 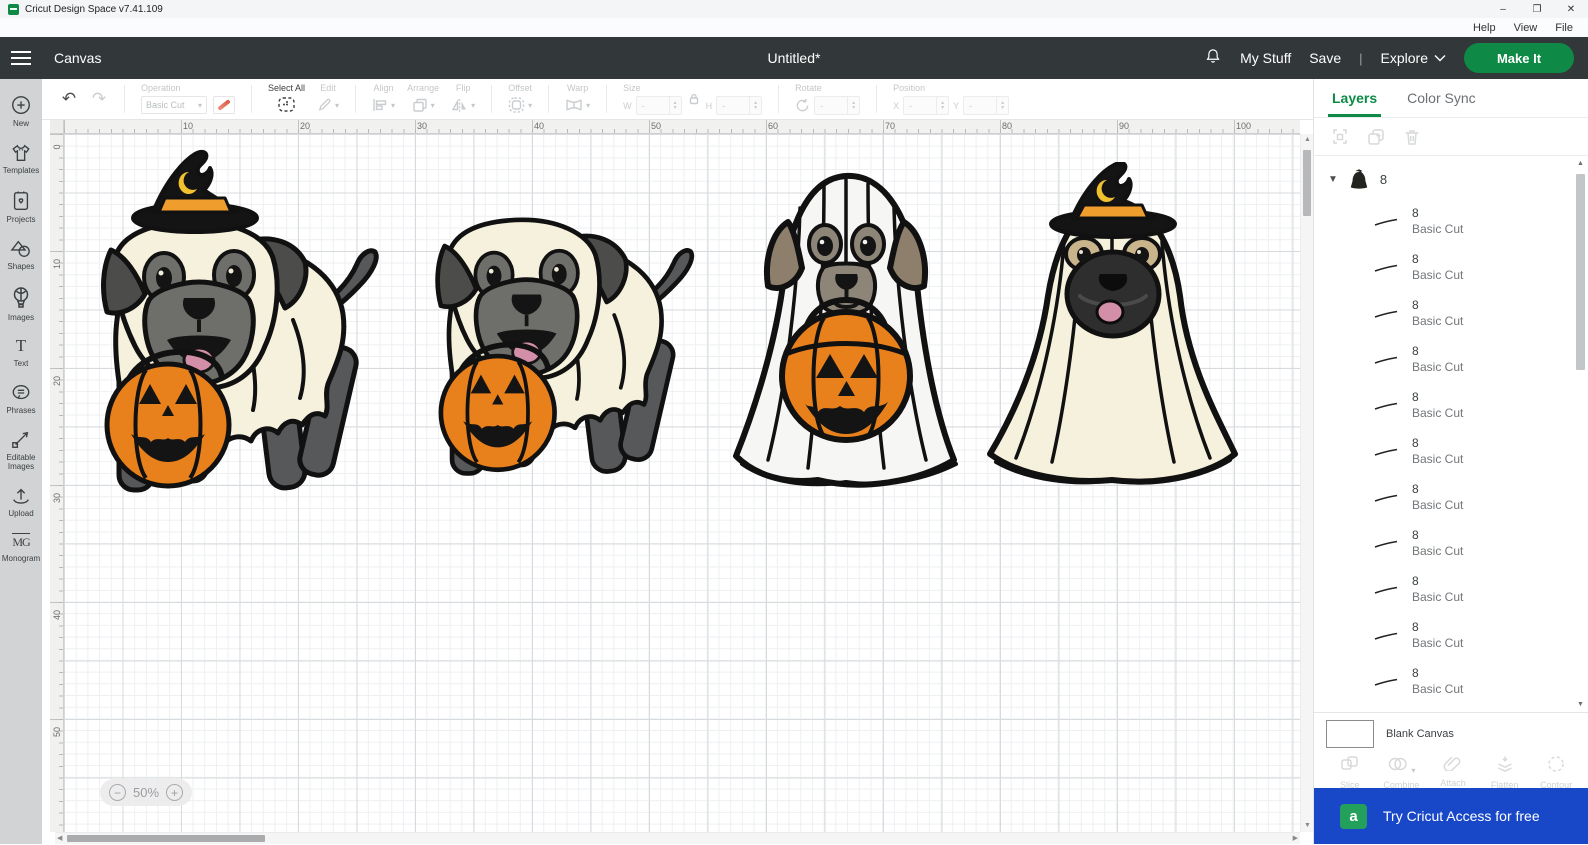 What do you see at coordinates (286, 88) in the screenshot?
I see `select-all-label: Select All` at bounding box center [286, 88].